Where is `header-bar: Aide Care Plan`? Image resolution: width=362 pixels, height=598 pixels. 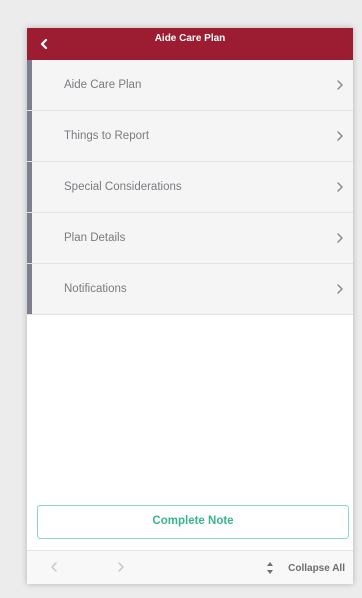
header-bar: Aide Care Plan is located at coordinates (190, 44).